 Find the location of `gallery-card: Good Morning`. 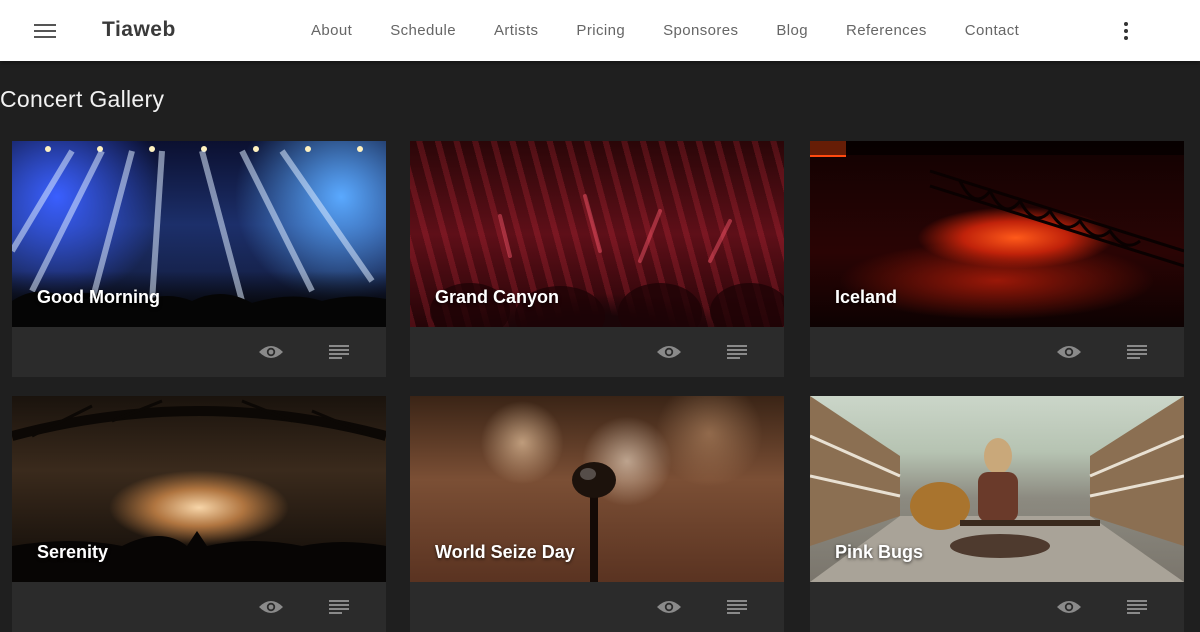

gallery-card: Good Morning is located at coordinates (199, 259).